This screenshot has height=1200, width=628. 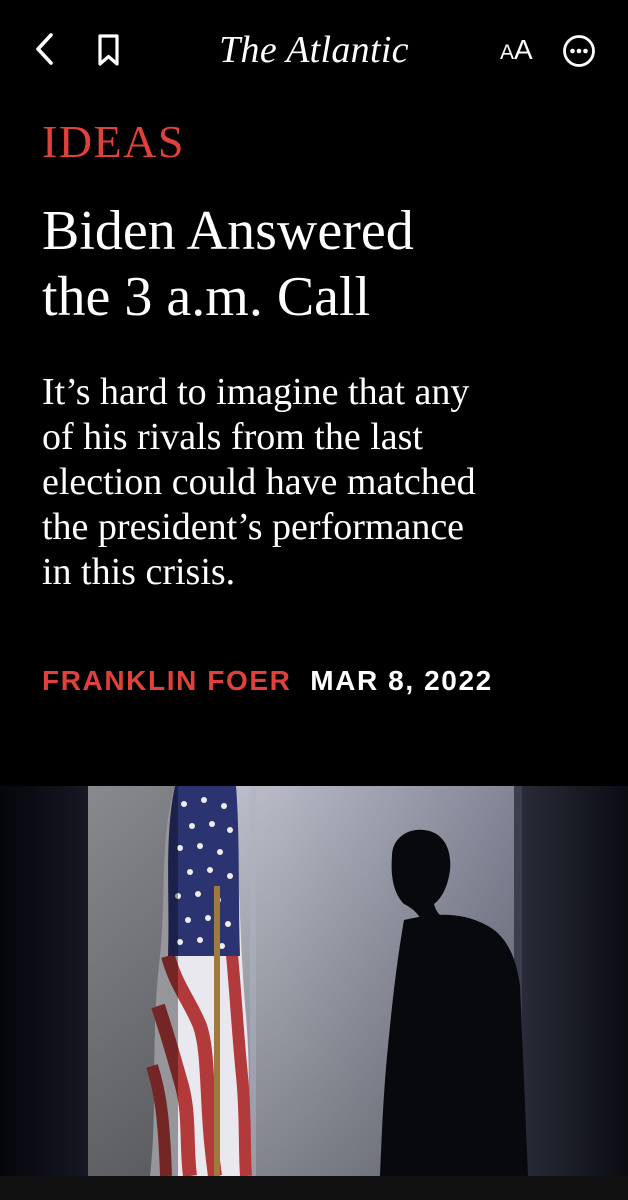 I want to click on ellipsis-circle-icon, so click(x=579, y=51).